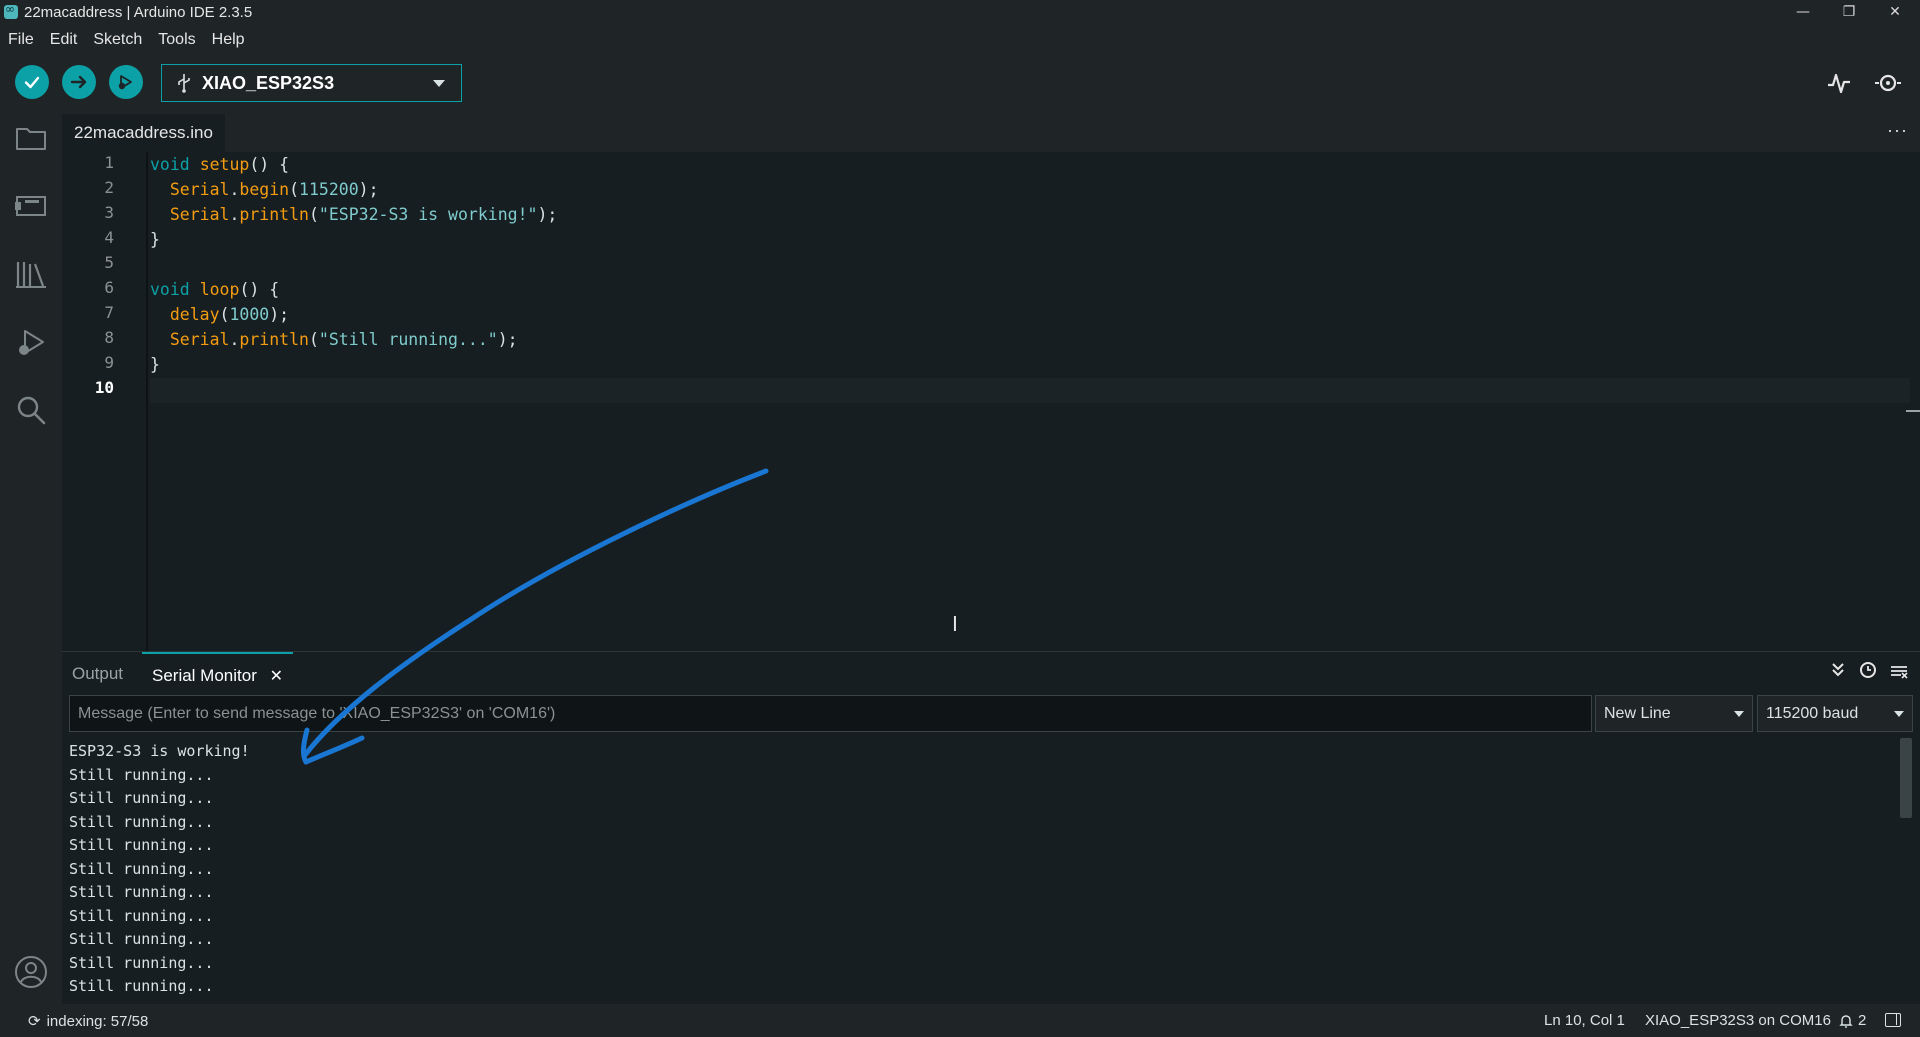 This screenshot has width=1920, height=1037. Describe the element at coordinates (276, 675) in the screenshot. I see `close-icon: ✕` at that location.